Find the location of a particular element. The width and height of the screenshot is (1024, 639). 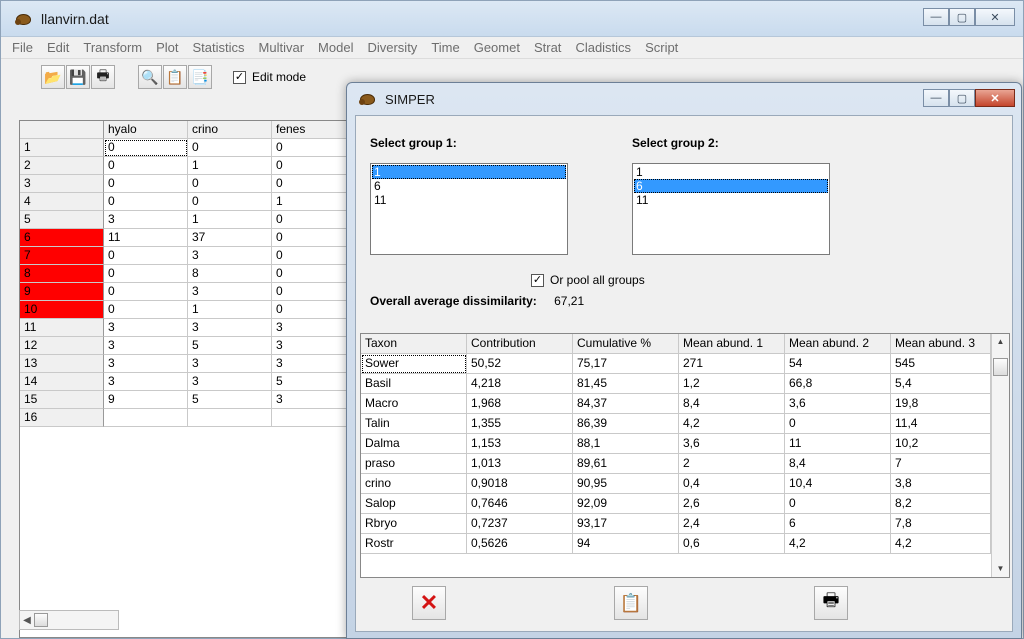

table-cell: 11 is located at coordinates (838, 444).